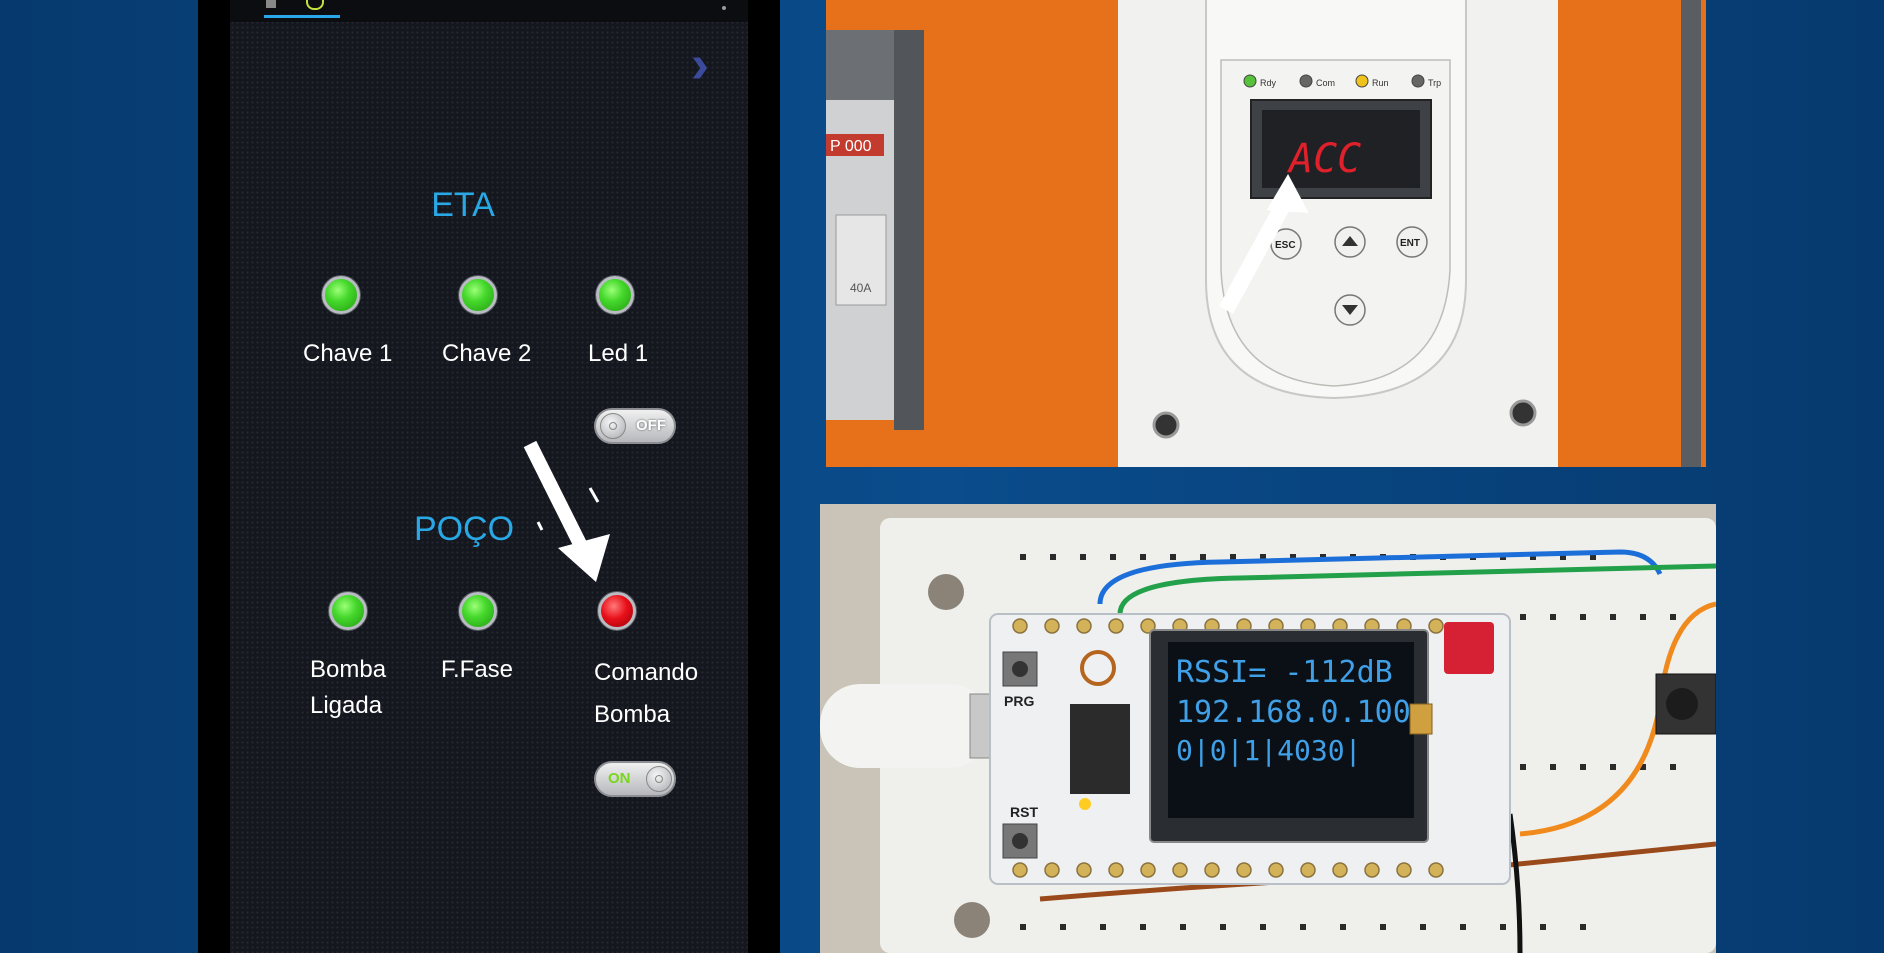 Image resolution: width=1884 pixels, height=953 pixels. What do you see at coordinates (477, 669) in the screenshot?
I see `indicator-label-f-fase: F.Fase` at bounding box center [477, 669].